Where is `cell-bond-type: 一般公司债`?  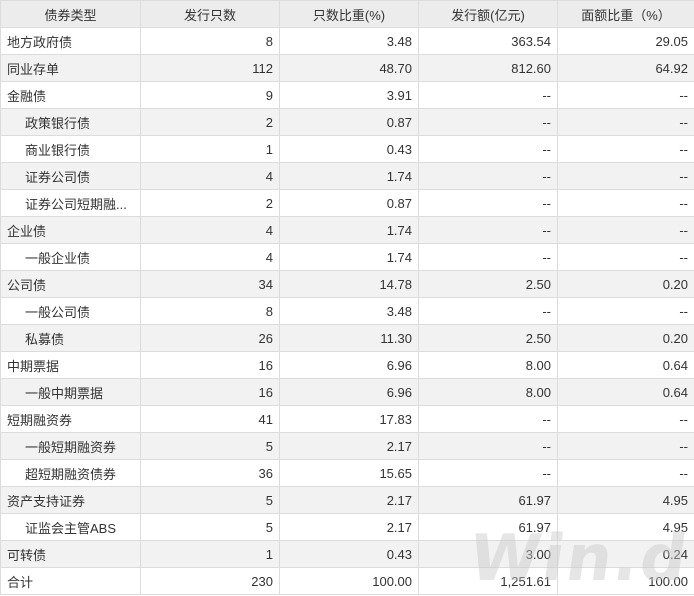 cell-bond-type: 一般公司债 is located at coordinates (70, 311).